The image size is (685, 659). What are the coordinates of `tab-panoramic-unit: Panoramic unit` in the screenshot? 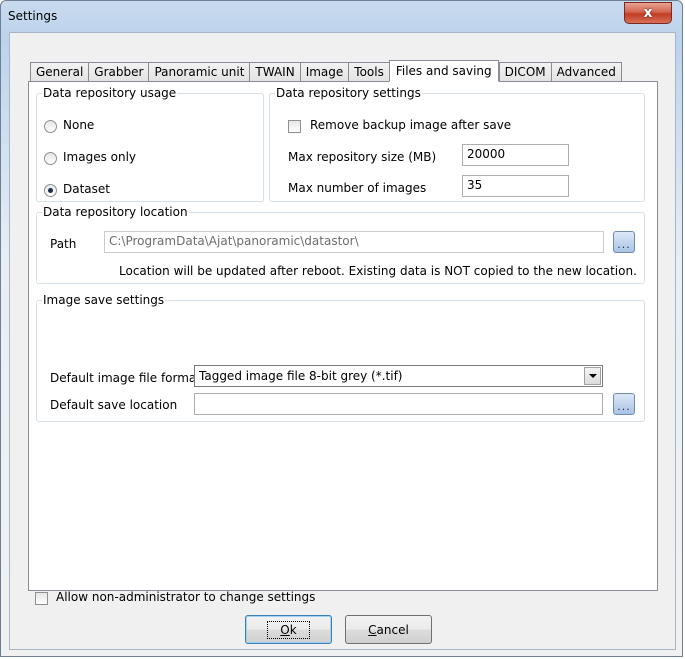 It's located at (199, 71).